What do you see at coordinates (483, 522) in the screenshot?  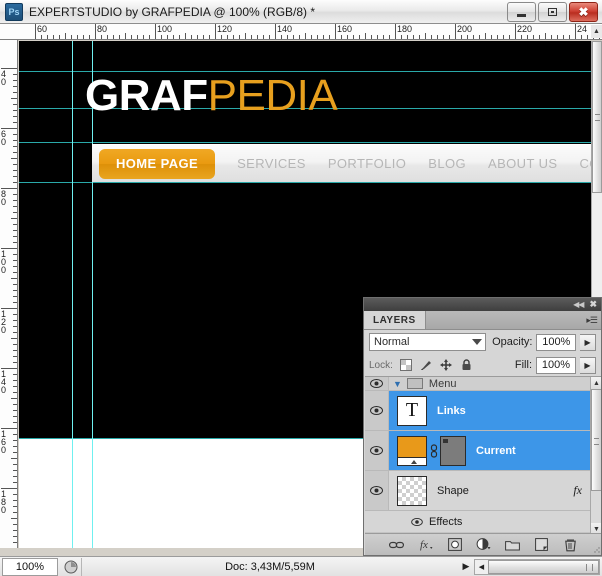 I see `layer-effects-row: Effects` at bounding box center [483, 522].